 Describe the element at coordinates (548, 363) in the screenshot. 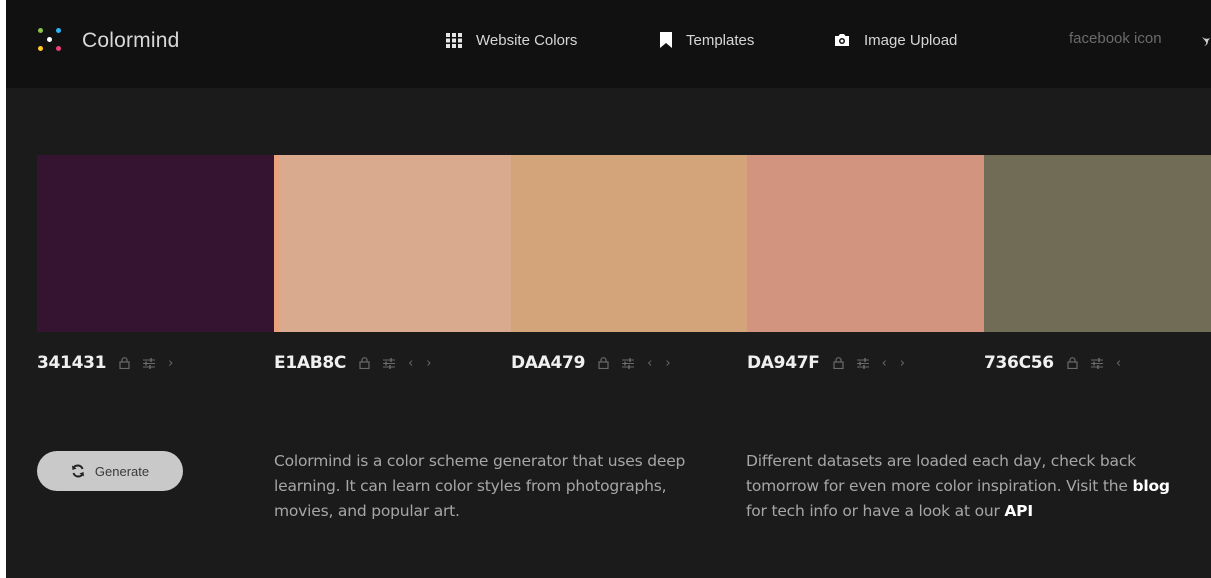

I see `swatch-3-hex: DAA479` at that location.